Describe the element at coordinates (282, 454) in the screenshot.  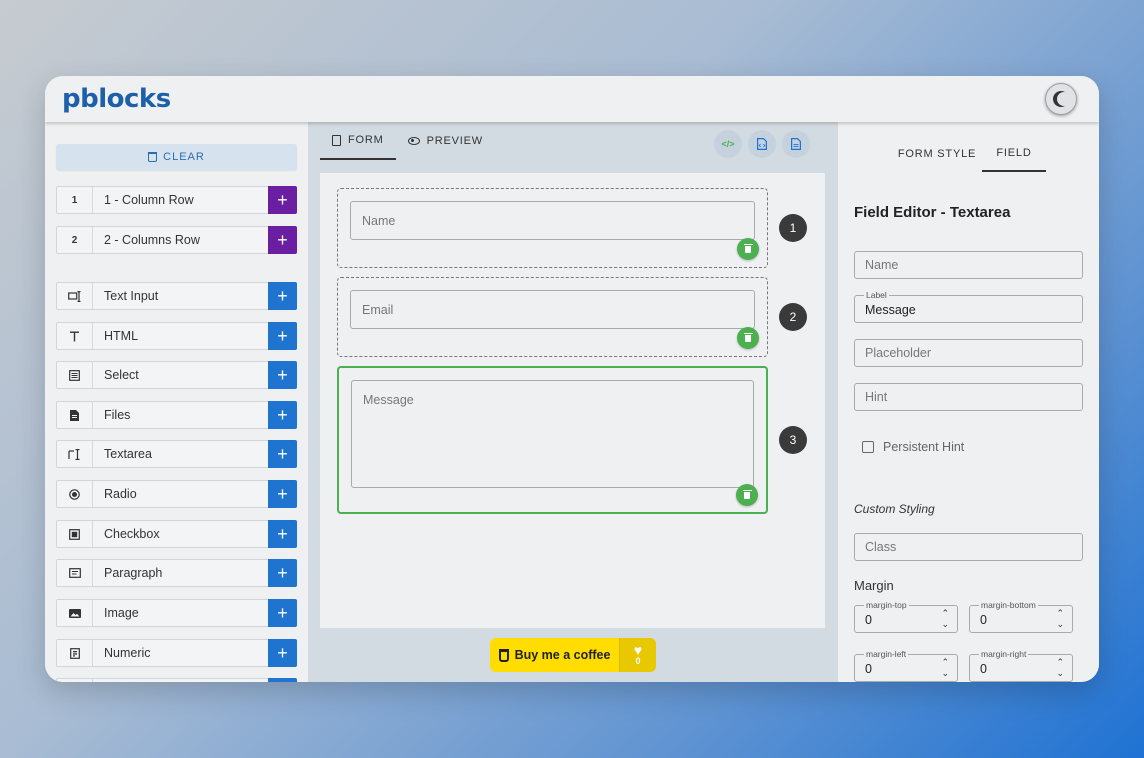
I see `add-textarea-button: +` at that location.